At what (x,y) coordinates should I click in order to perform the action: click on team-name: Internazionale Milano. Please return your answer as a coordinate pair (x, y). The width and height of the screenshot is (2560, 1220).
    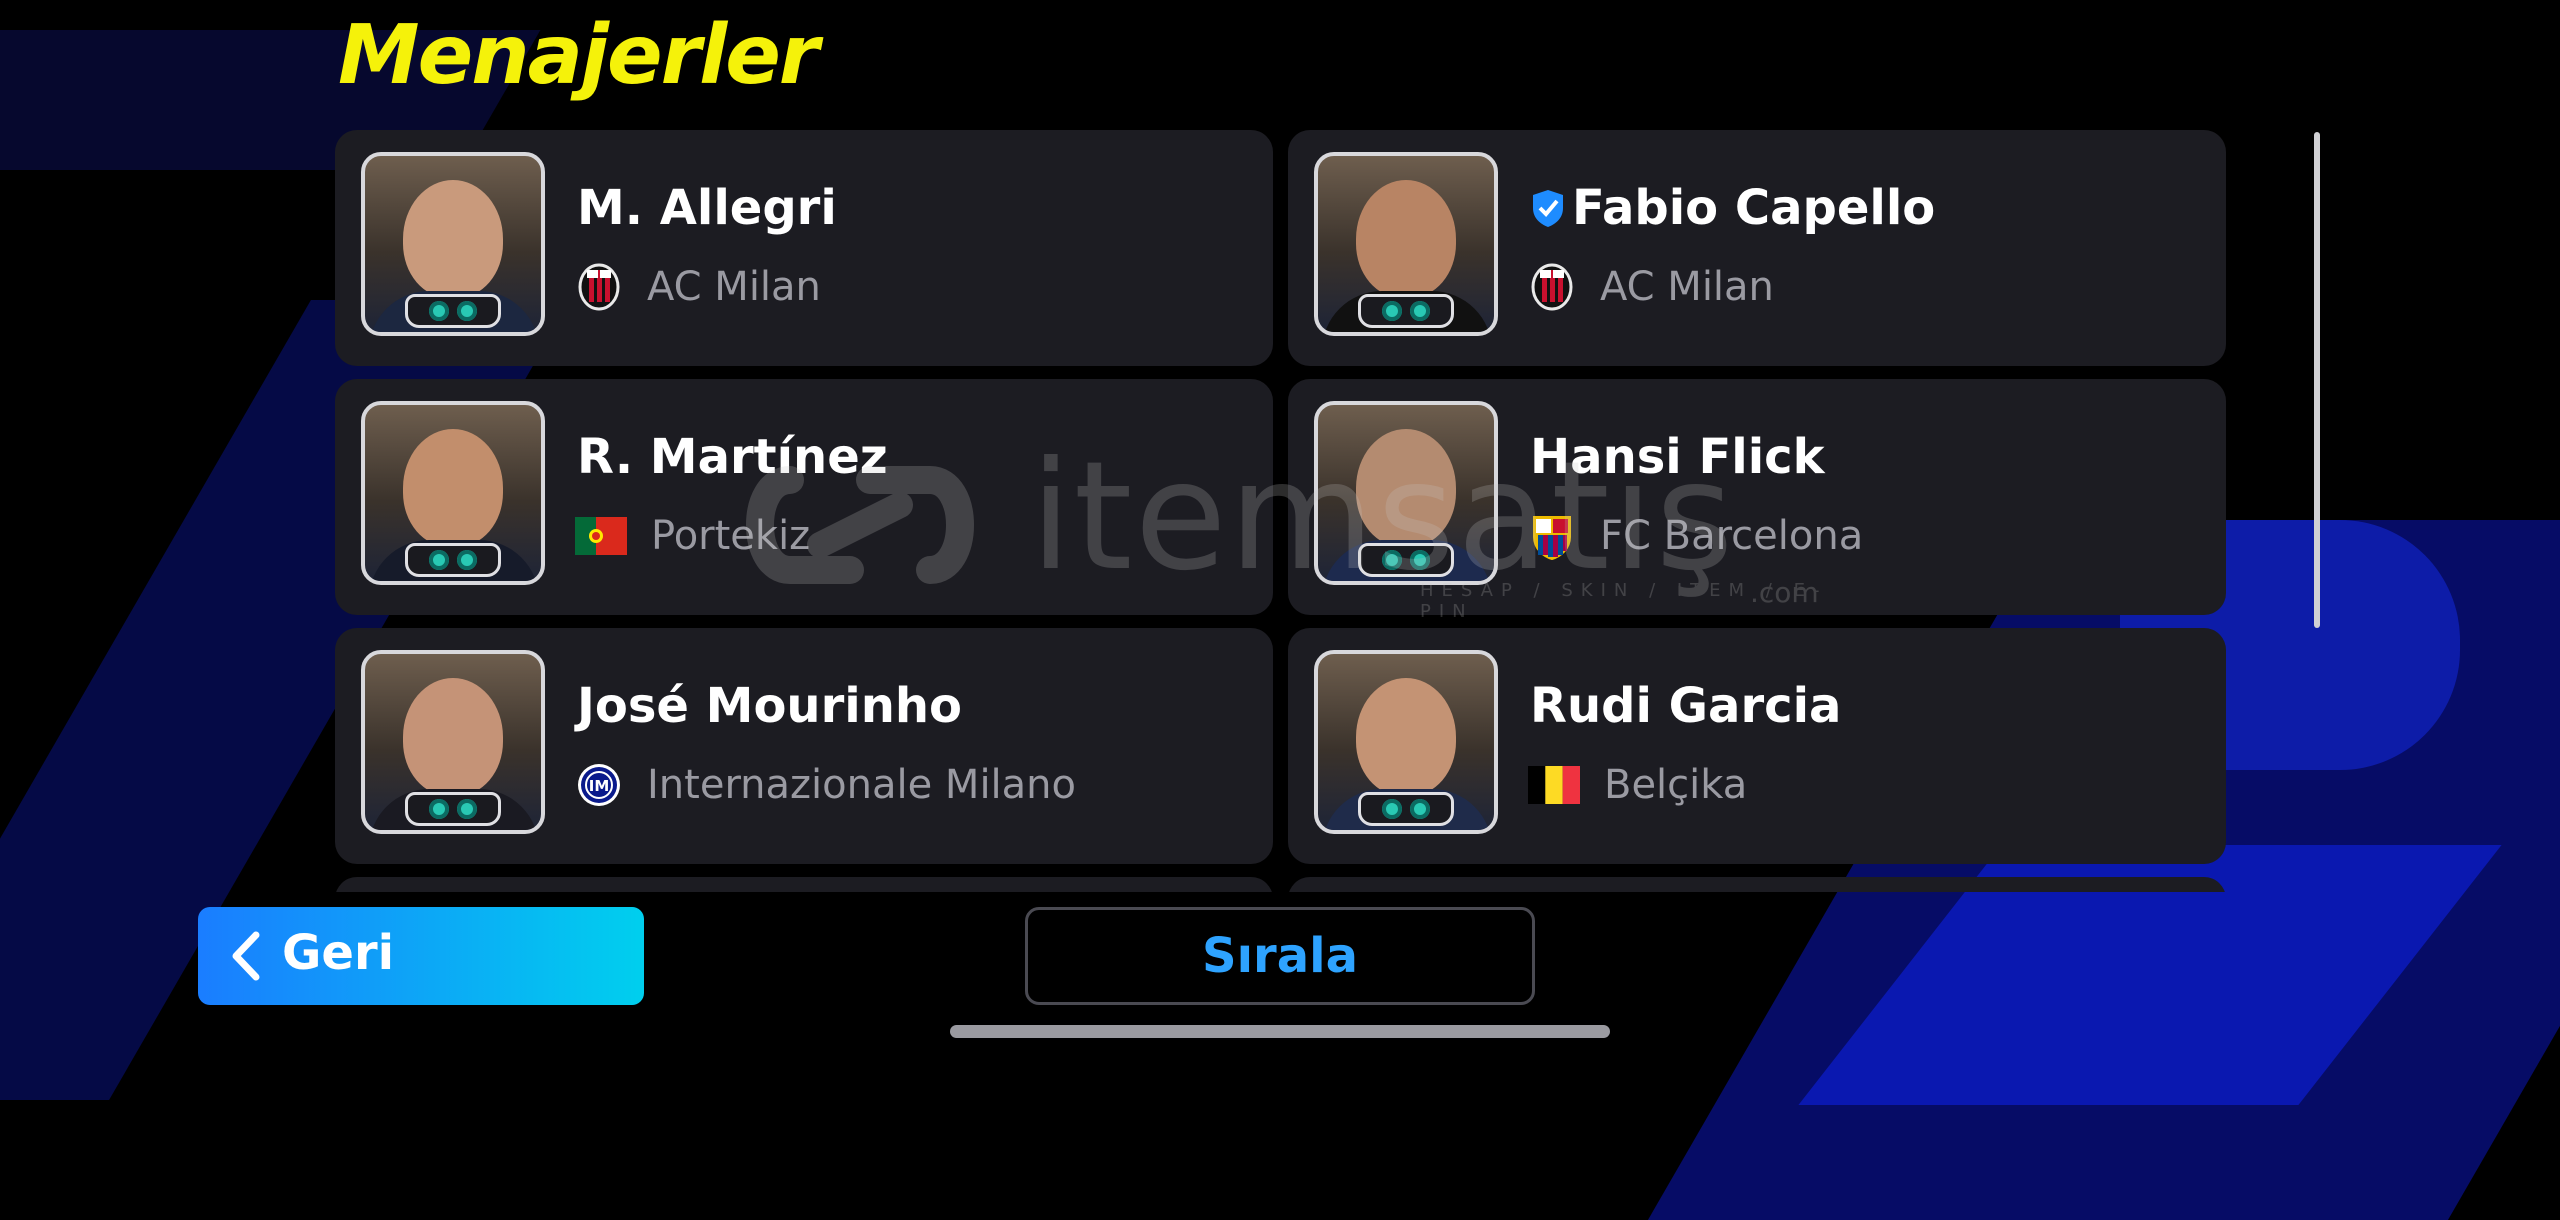
    Looking at the image, I should click on (862, 785).